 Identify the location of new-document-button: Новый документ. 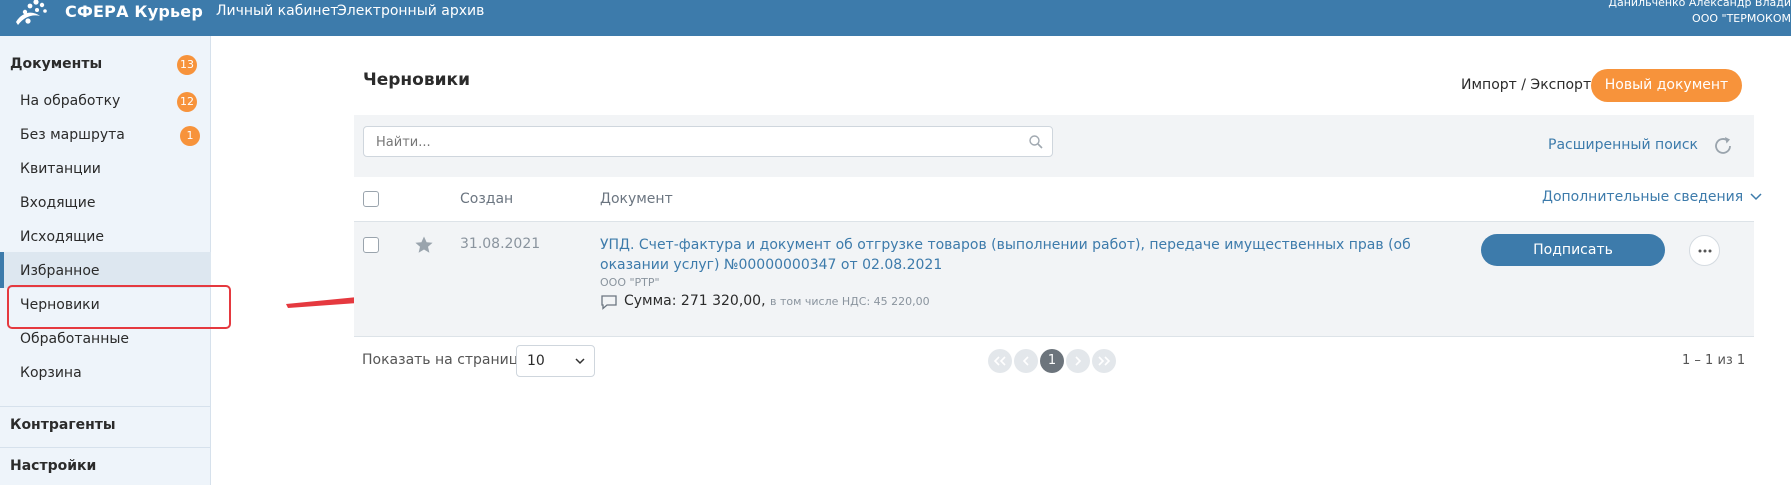
(1666, 85).